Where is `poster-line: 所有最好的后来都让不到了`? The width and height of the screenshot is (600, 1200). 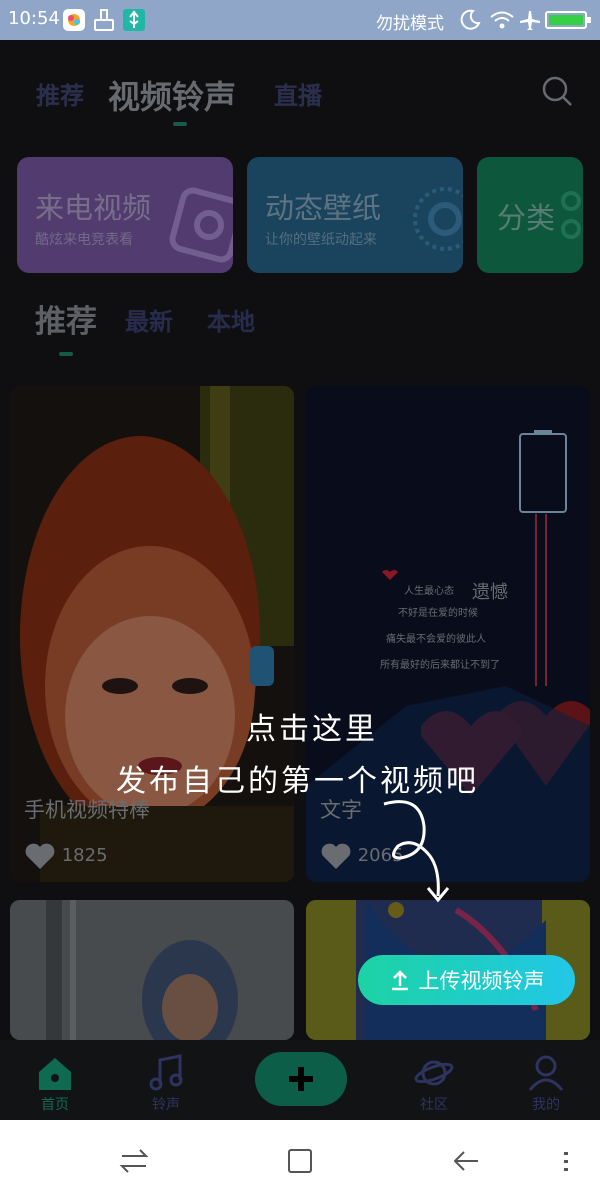
poster-line: 所有最好的后来都让不到了 is located at coordinates (440, 665).